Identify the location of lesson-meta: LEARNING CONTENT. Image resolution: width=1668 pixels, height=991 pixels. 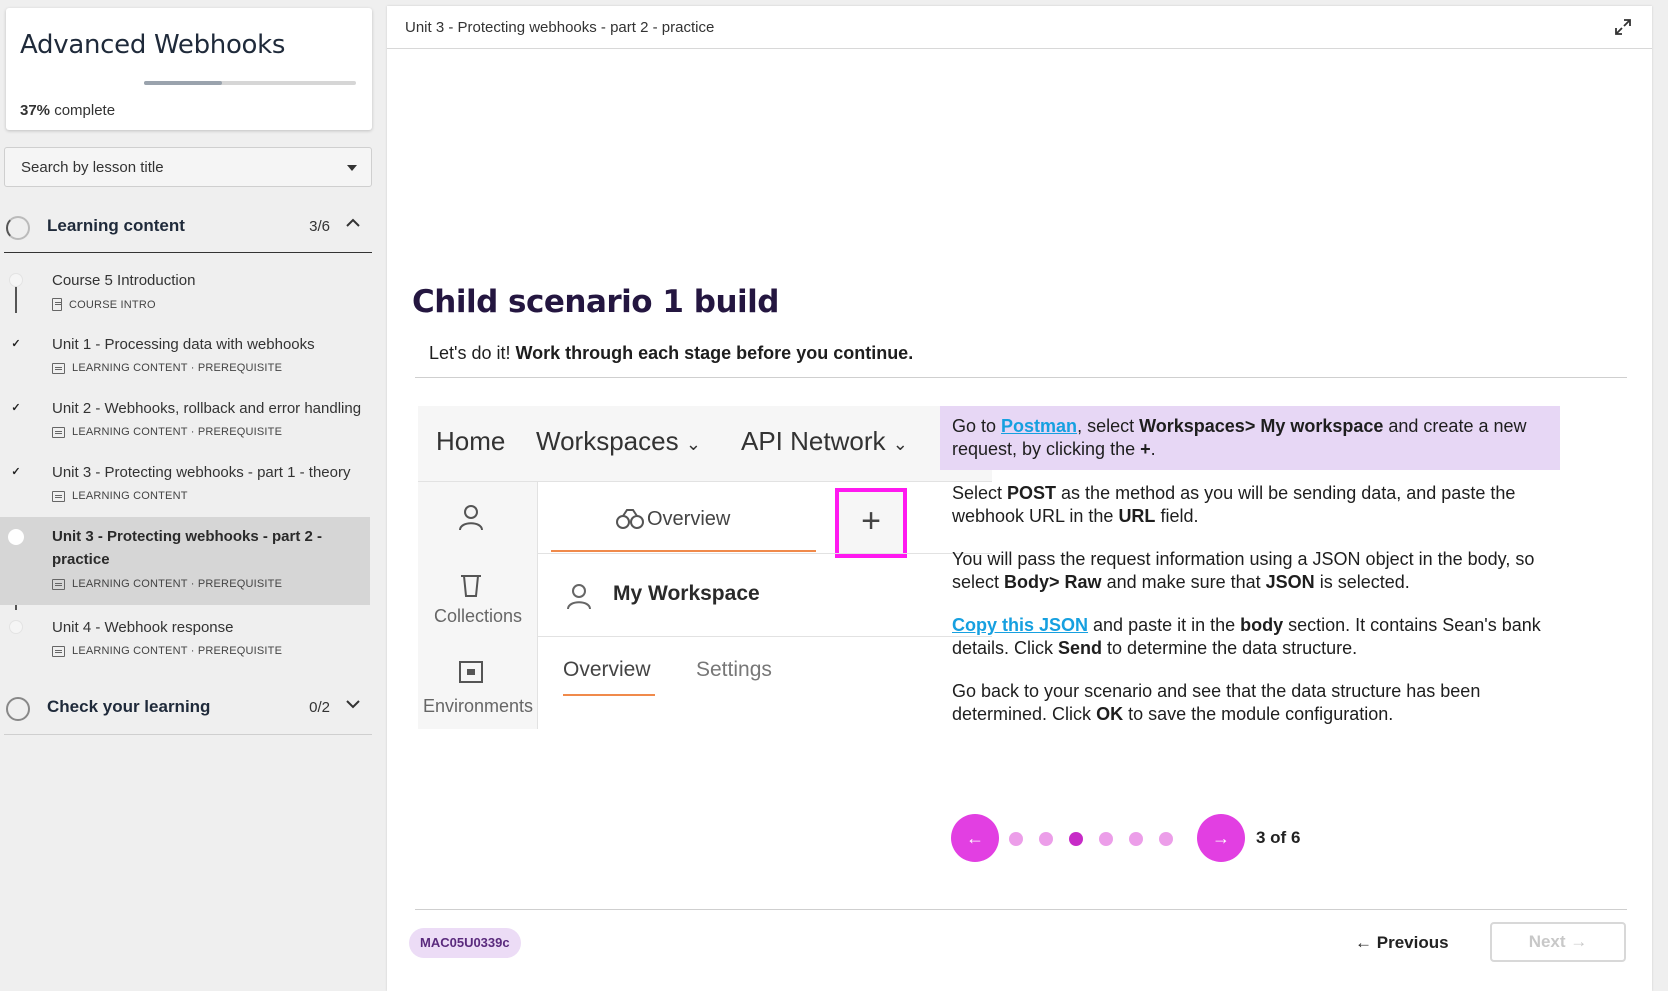
(120, 496).